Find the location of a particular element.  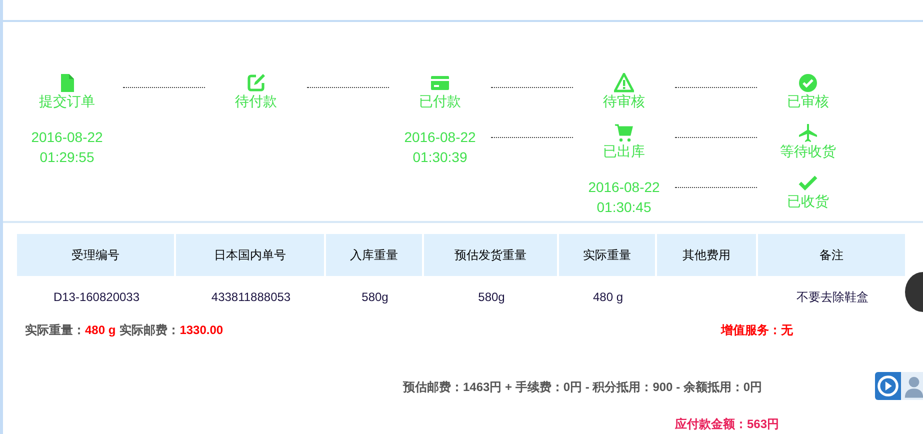

table-cell: 433811888053 is located at coordinates (251, 297).